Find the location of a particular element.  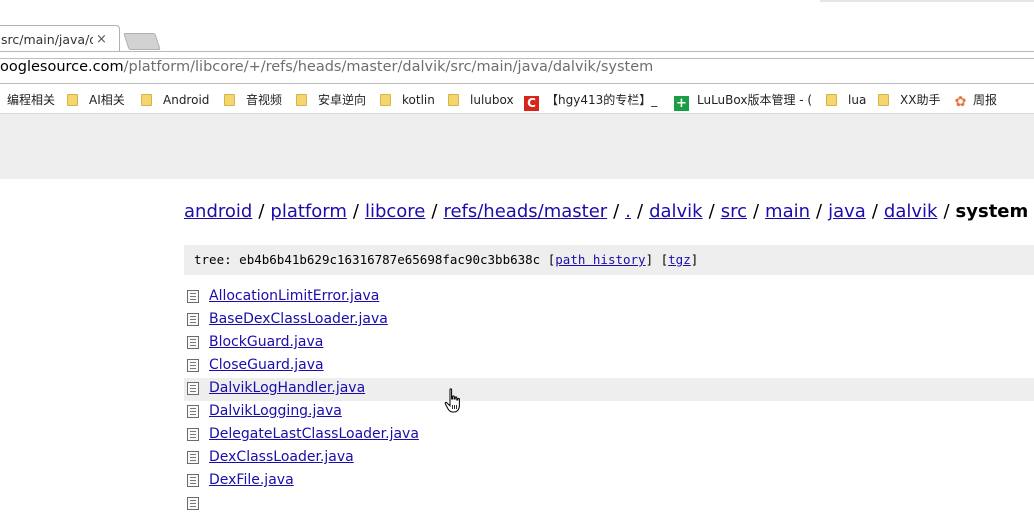

file-row: DalvikLogging.java is located at coordinates (609, 412).